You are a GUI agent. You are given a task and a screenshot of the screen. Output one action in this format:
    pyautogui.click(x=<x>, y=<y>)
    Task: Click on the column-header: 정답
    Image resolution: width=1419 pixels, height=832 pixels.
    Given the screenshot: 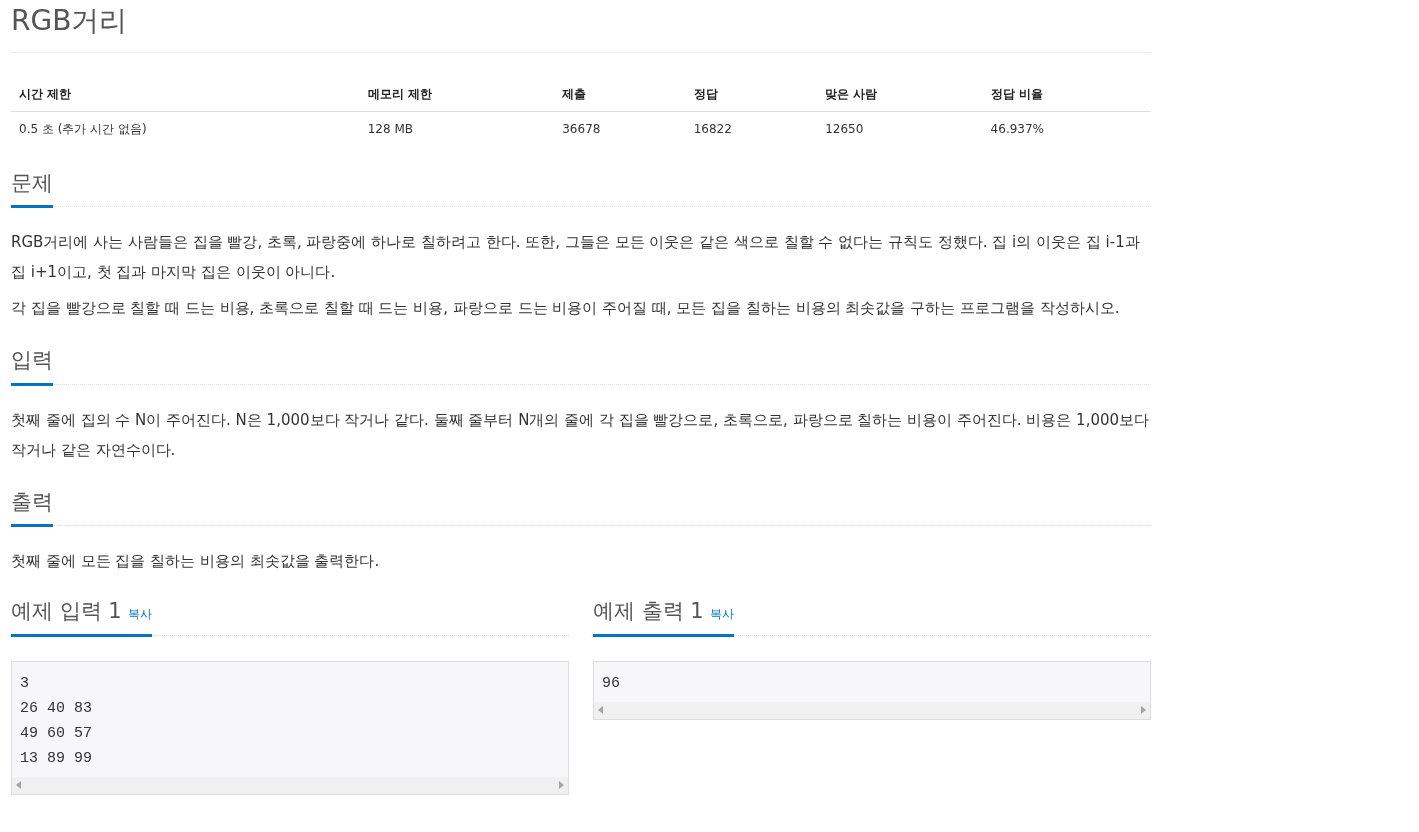 What is the action you would take?
    pyautogui.click(x=751, y=94)
    